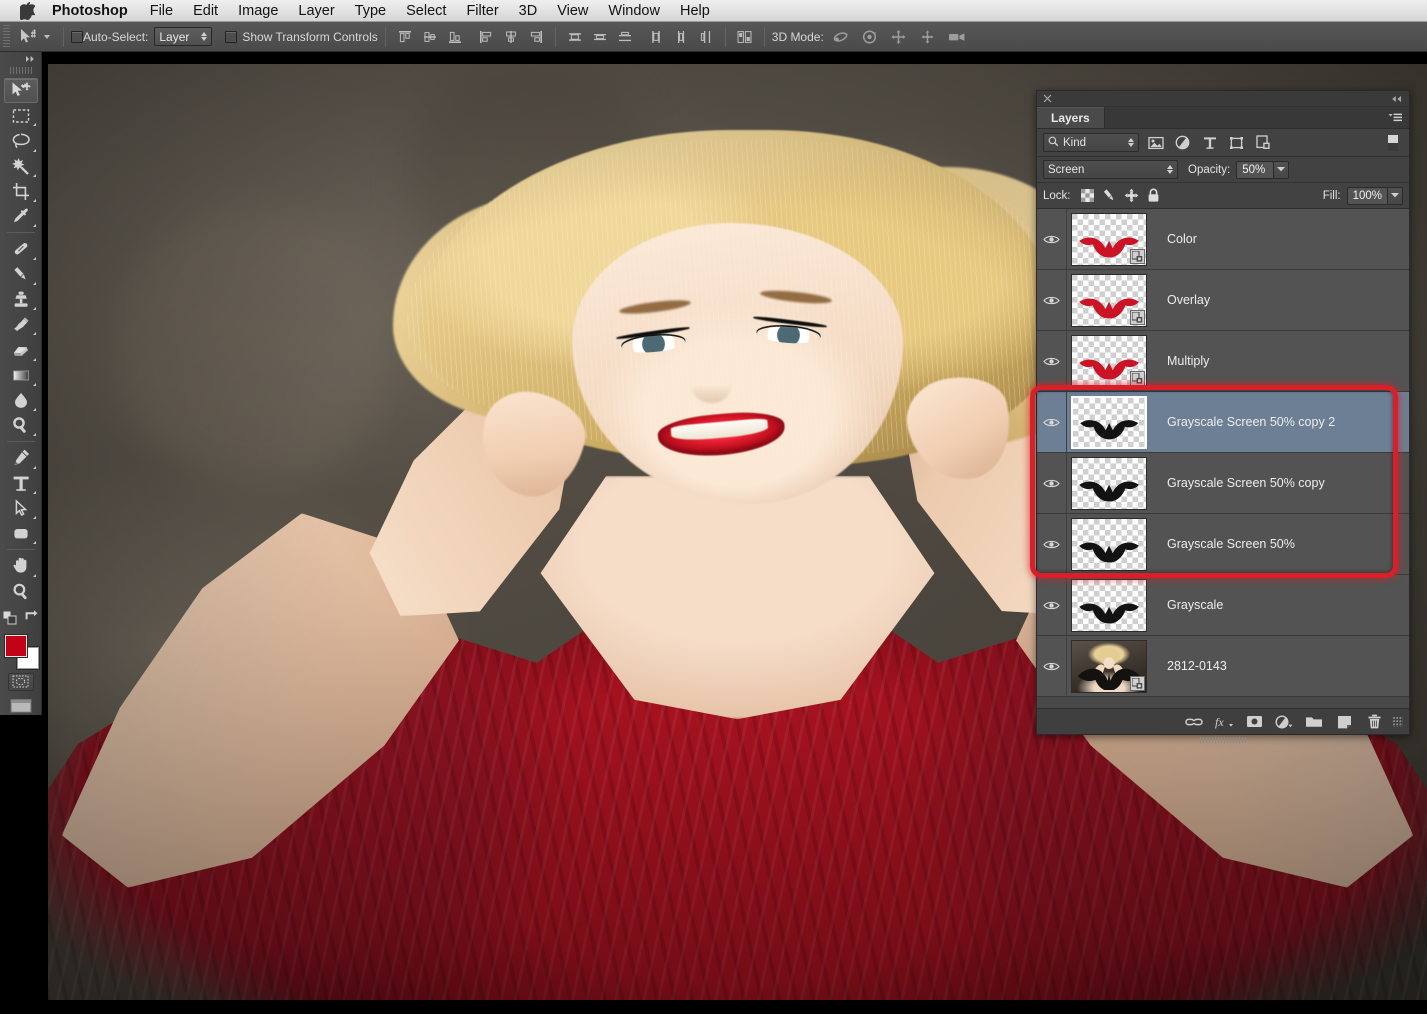 The image size is (1427, 1014). Describe the element at coordinates (21, 533) in the screenshot. I see `tool-rounded-rectangle` at that location.